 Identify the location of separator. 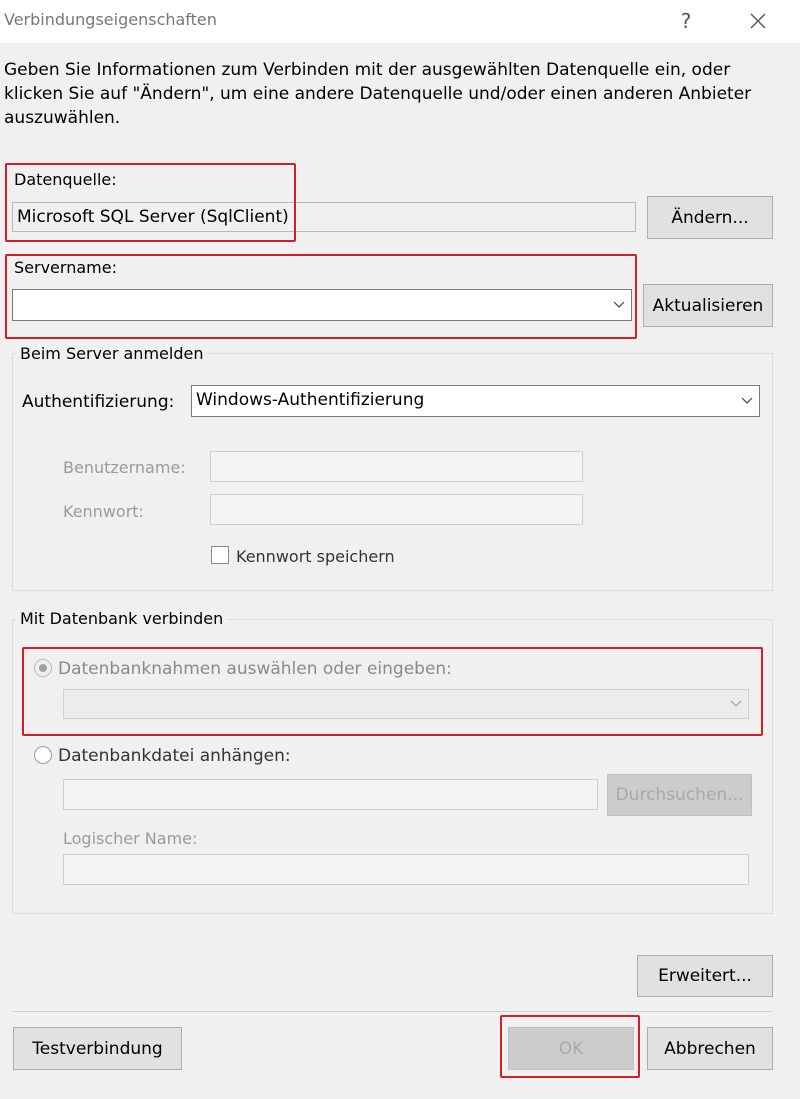
(392, 1011).